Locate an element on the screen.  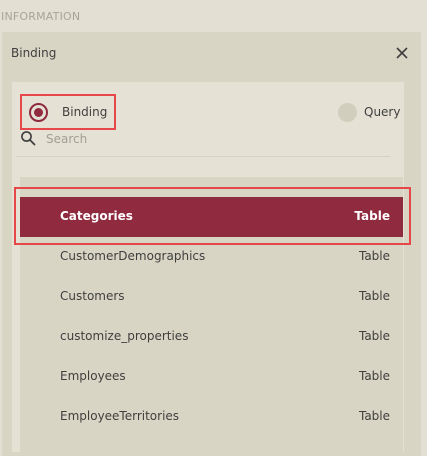
list-item-categories: Categories Table is located at coordinates (211, 217).